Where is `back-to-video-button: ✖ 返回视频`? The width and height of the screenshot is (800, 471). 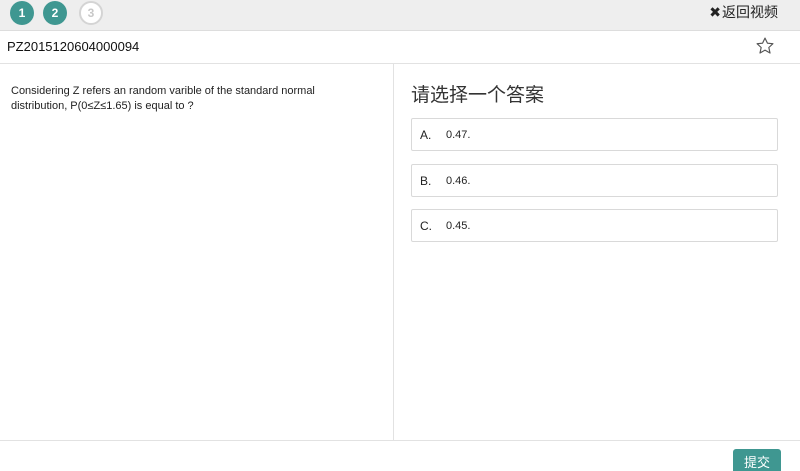
back-to-video-button: ✖ 返回视频 is located at coordinates (743, 12).